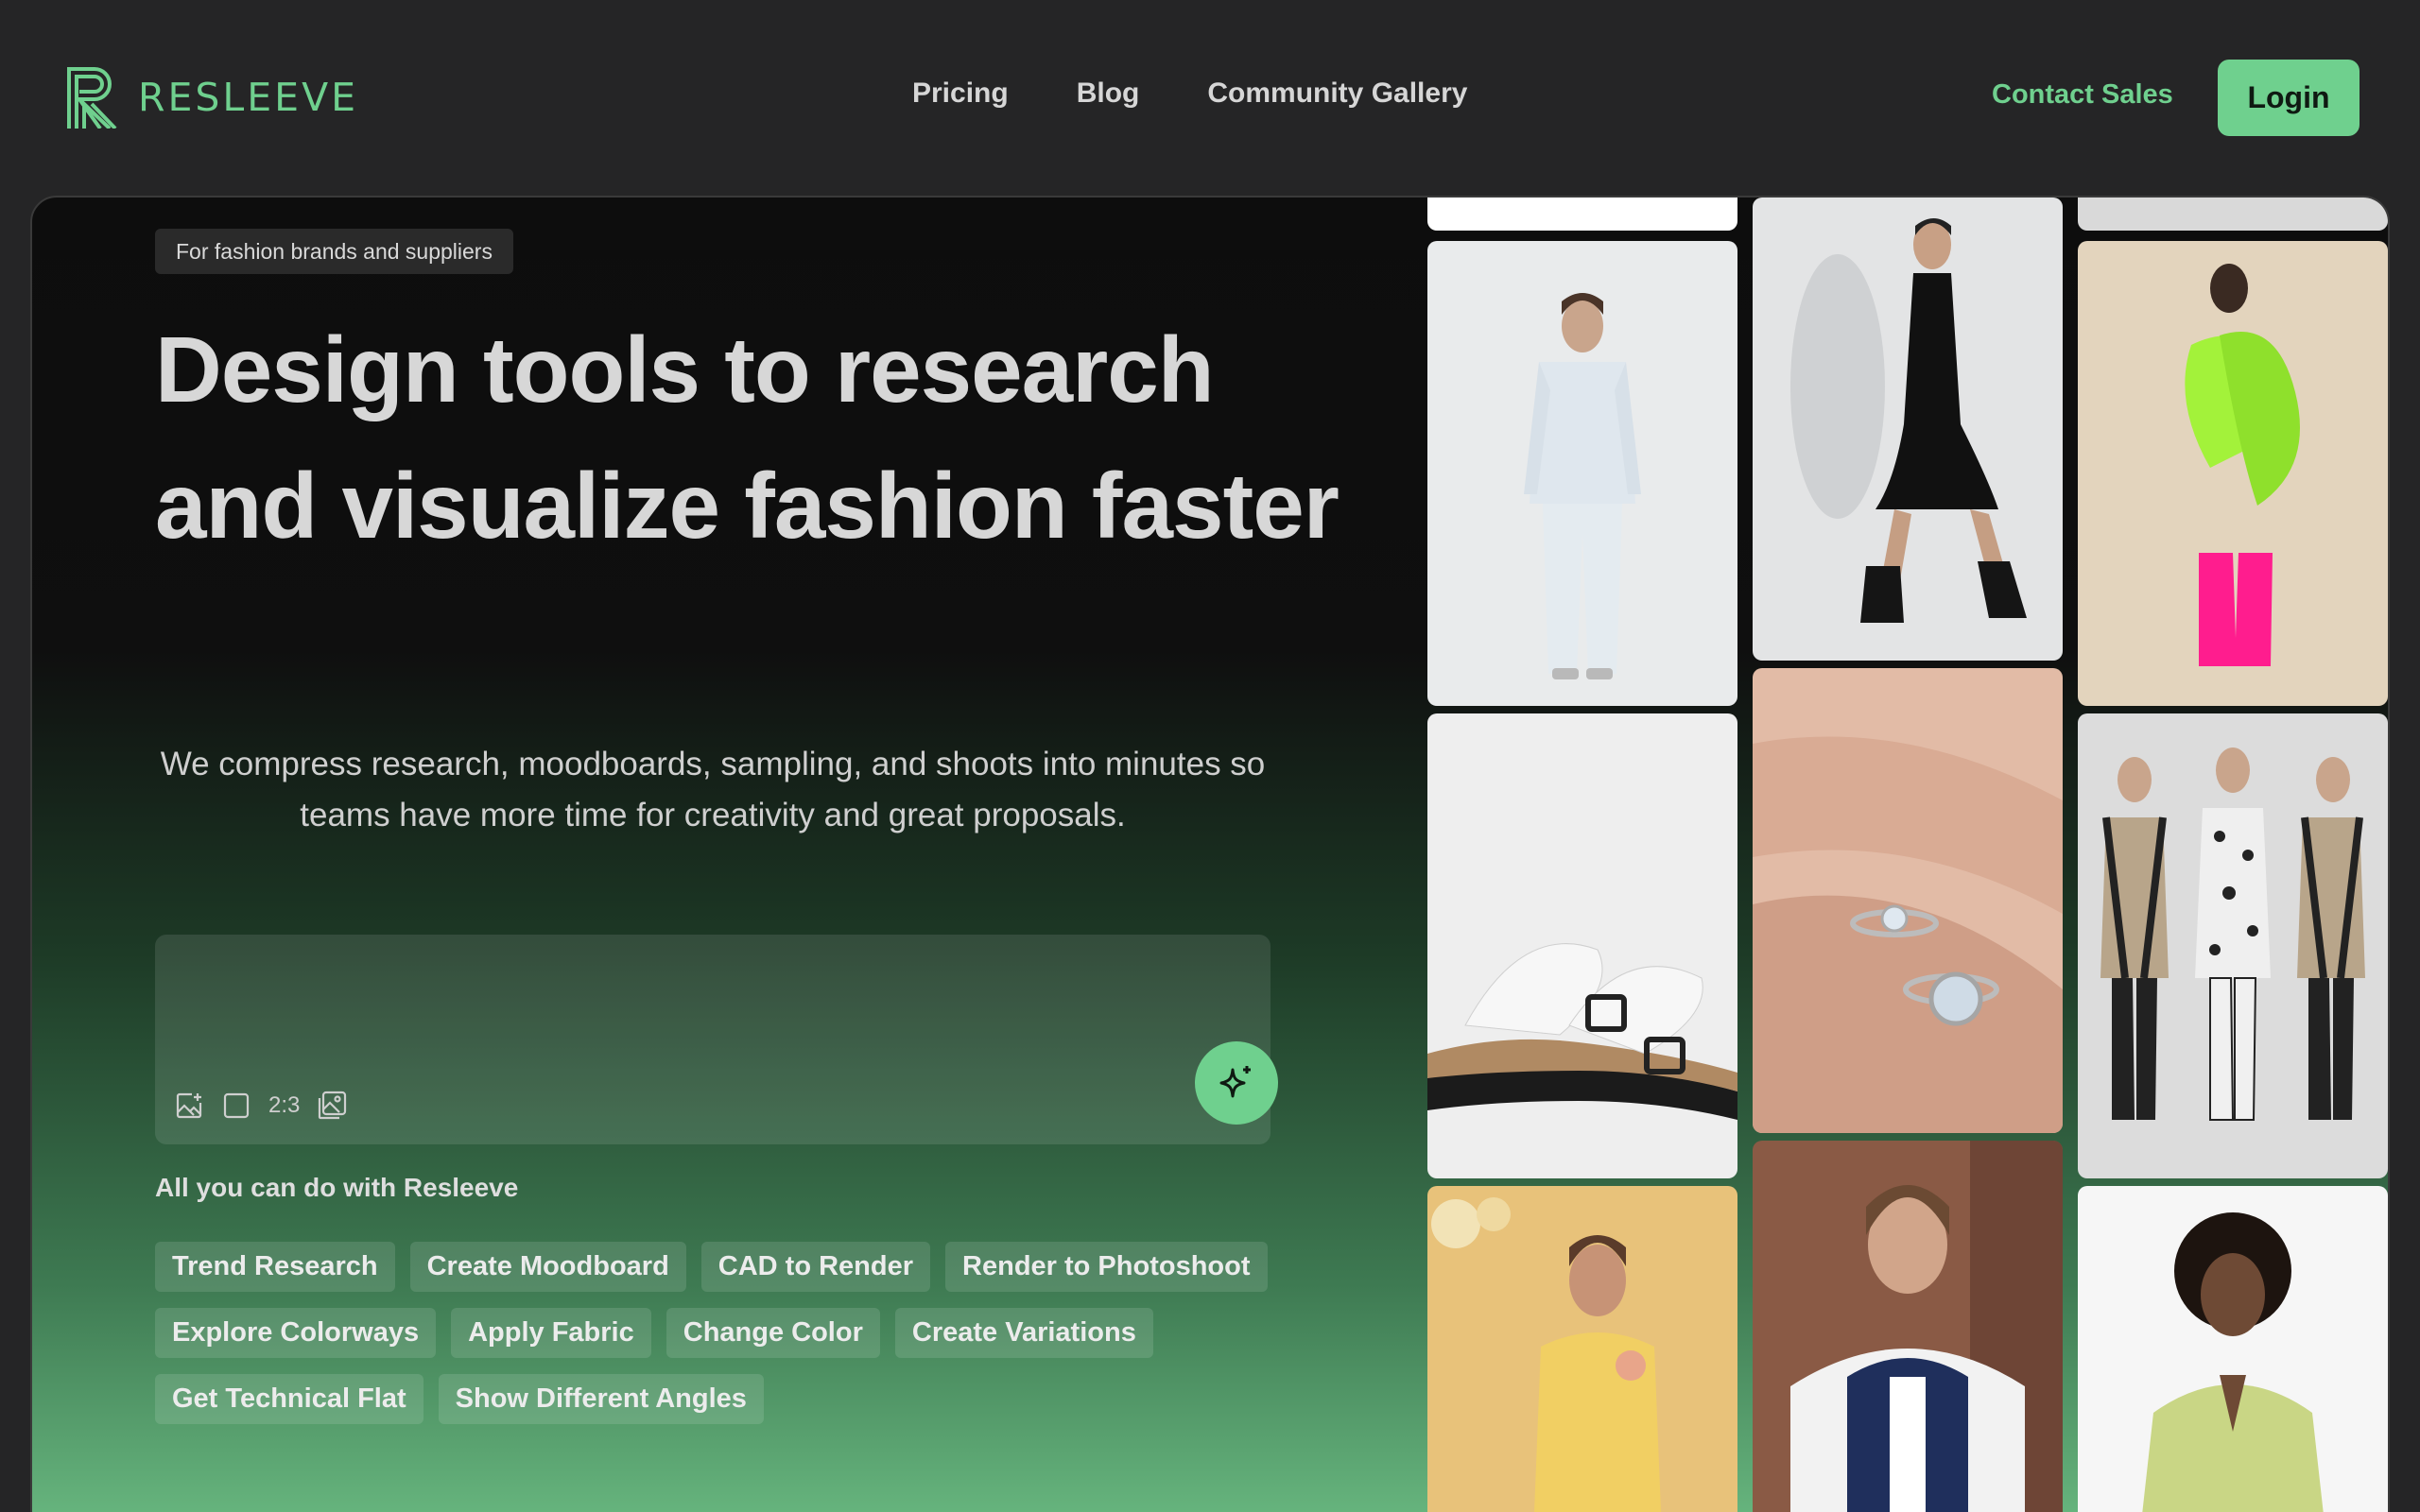 The height and width of the screenshot is (1512, 2420). Describe the element at coordinates (1582, 1349) in the screenshot. I see `gallery-image-yellow-blouse` at that location.